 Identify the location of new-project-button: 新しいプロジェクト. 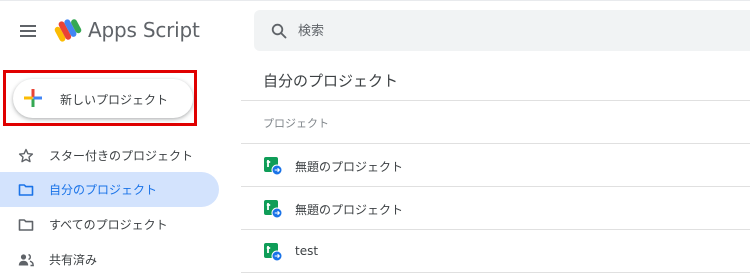
(103, 98).